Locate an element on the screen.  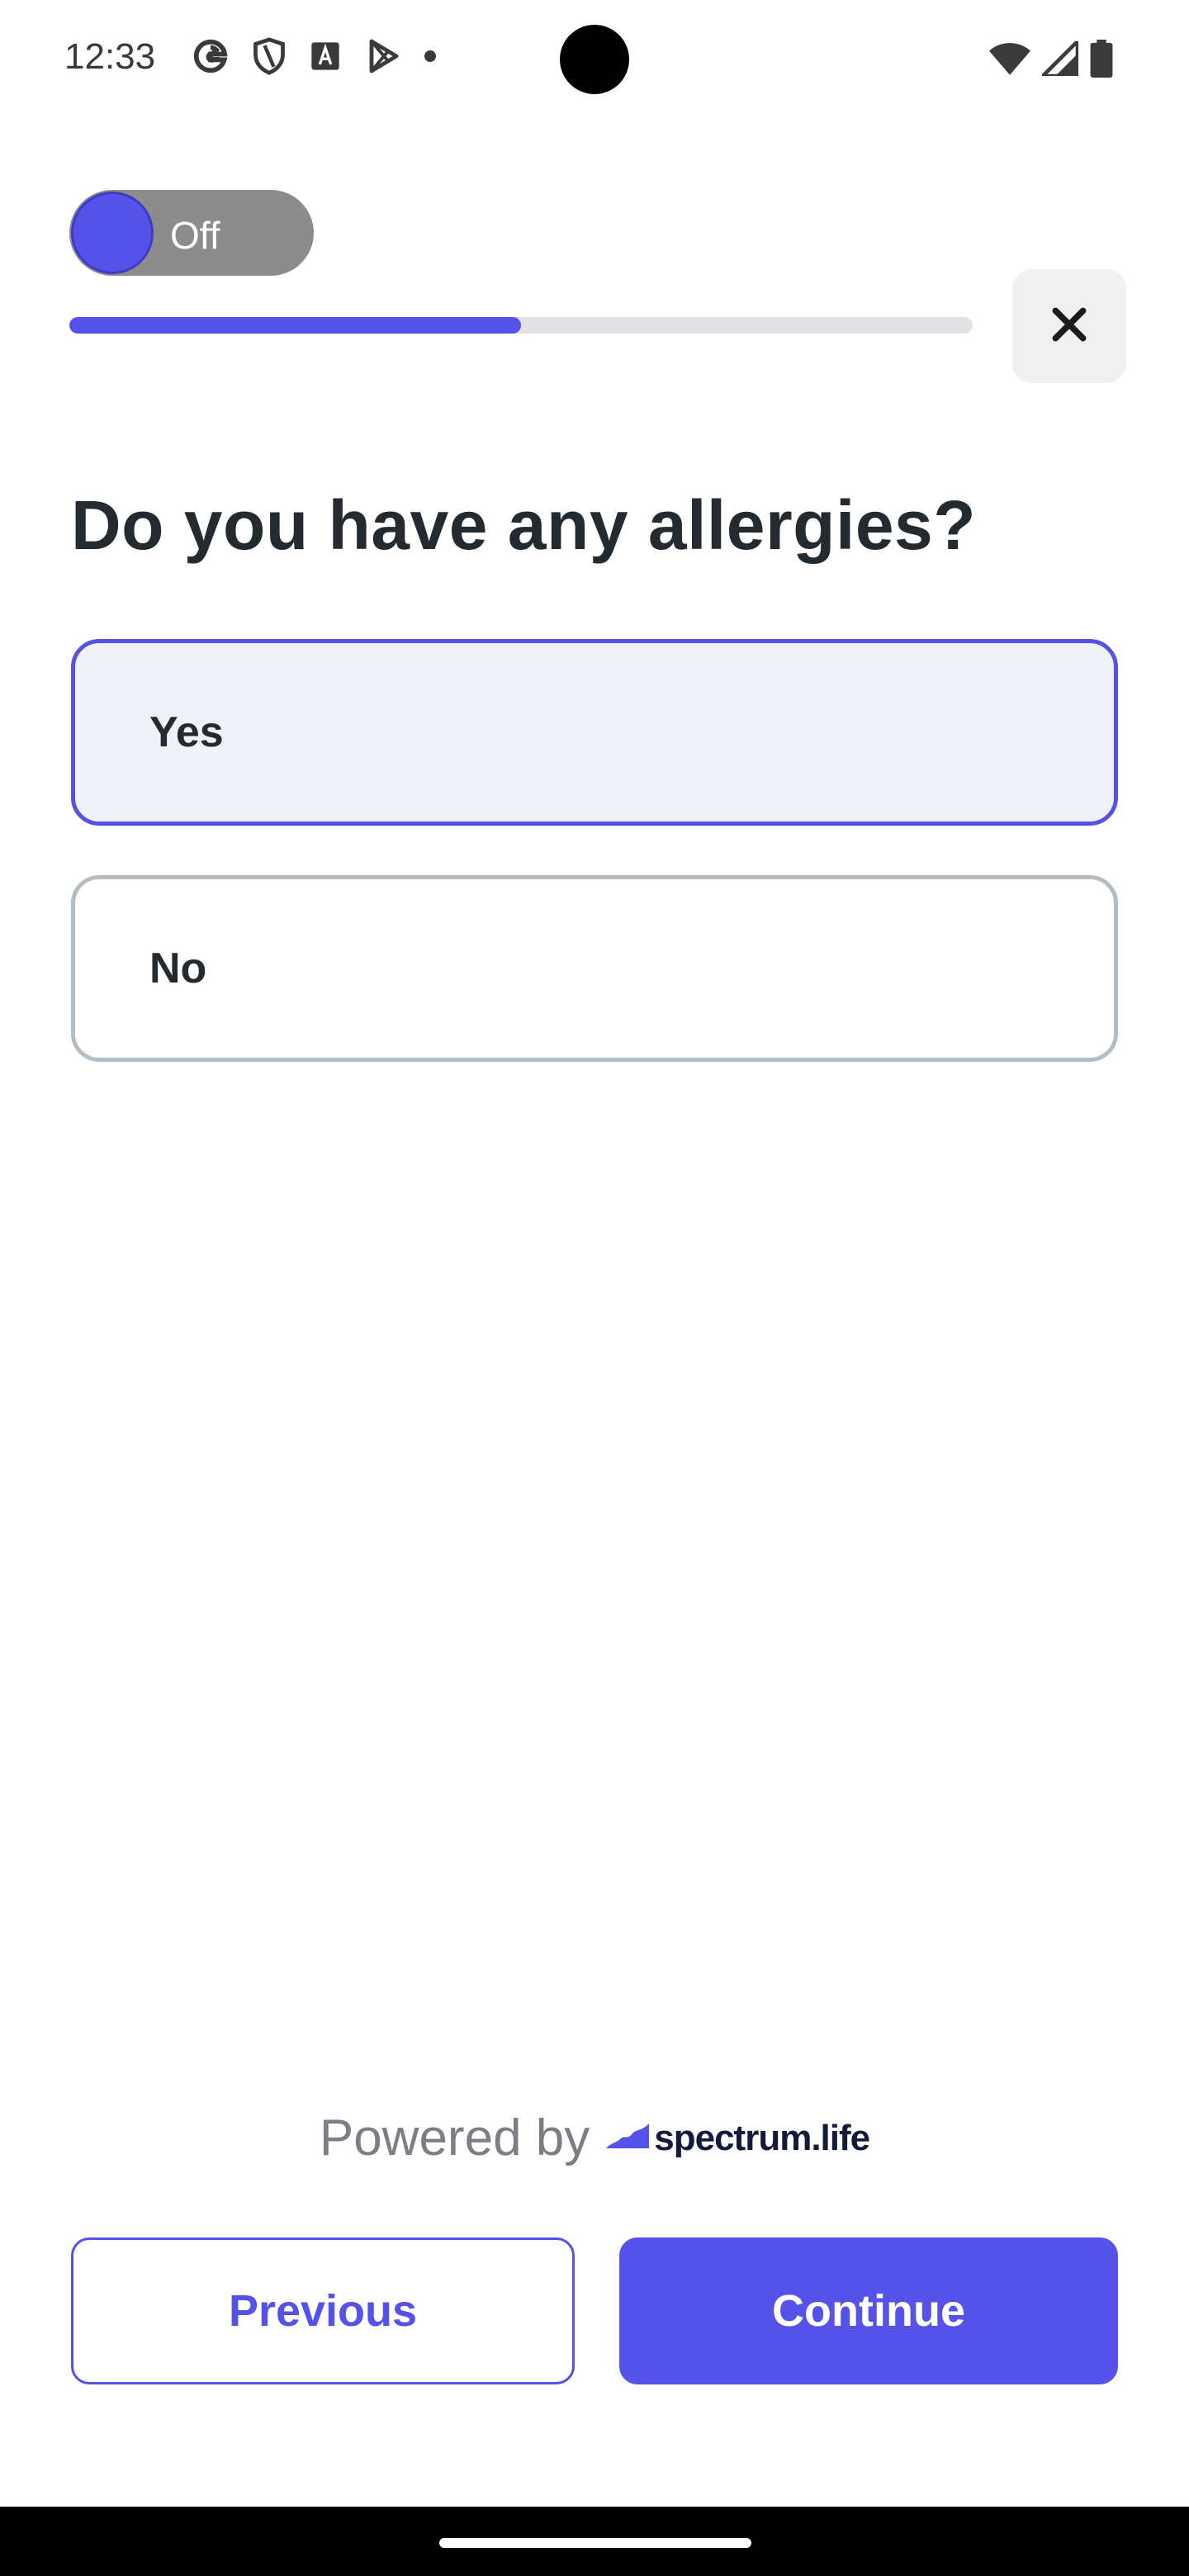
battery-icon is located at coordinates (1101, 61).